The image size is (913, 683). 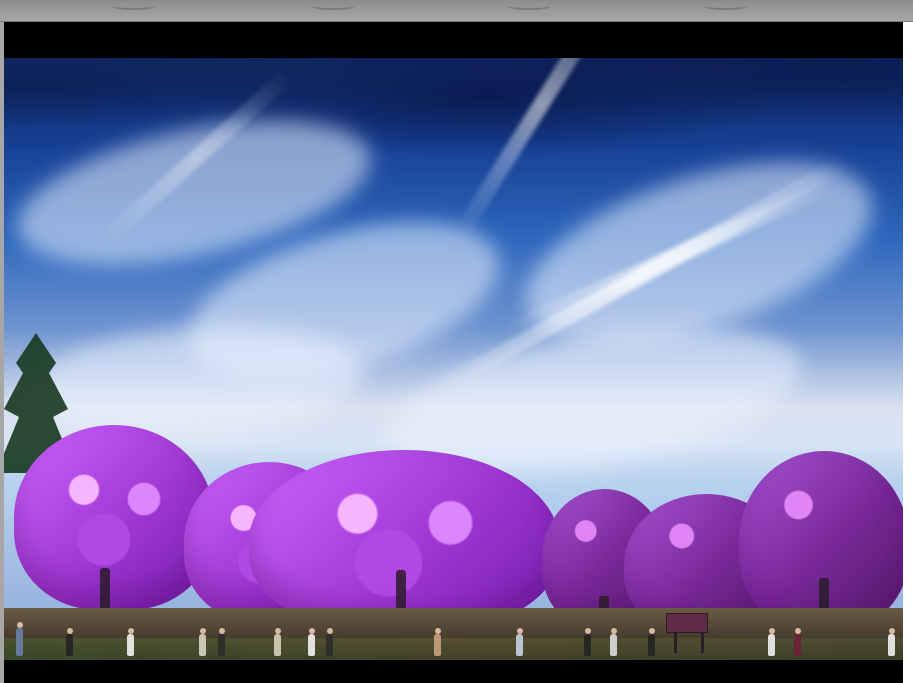 I want to click on park-sign, so click(x=687, y=623).